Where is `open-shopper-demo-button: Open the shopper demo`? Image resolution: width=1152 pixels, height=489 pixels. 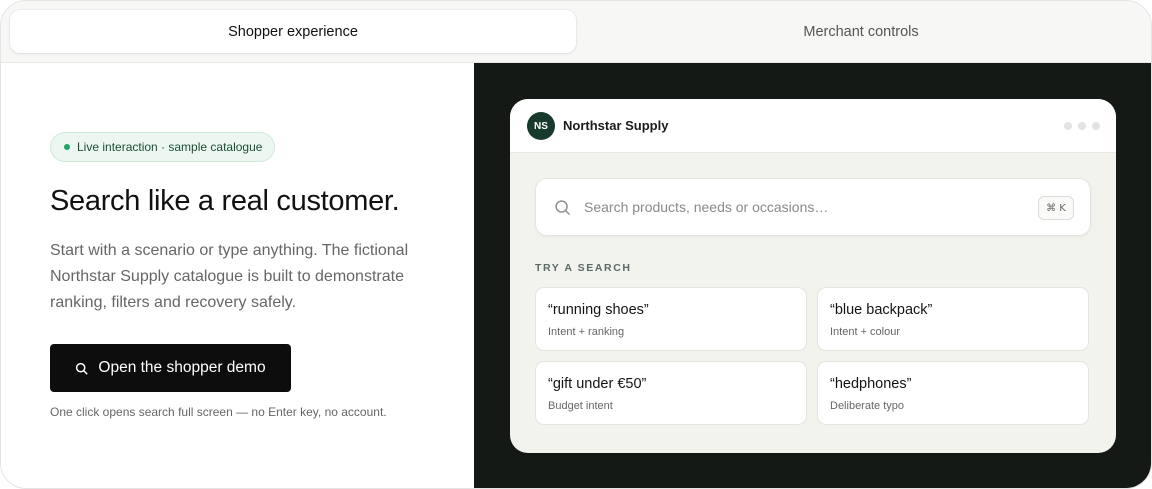 open-shopper-demo-button: Open the shopper demo is located at coordinates (170, 368).